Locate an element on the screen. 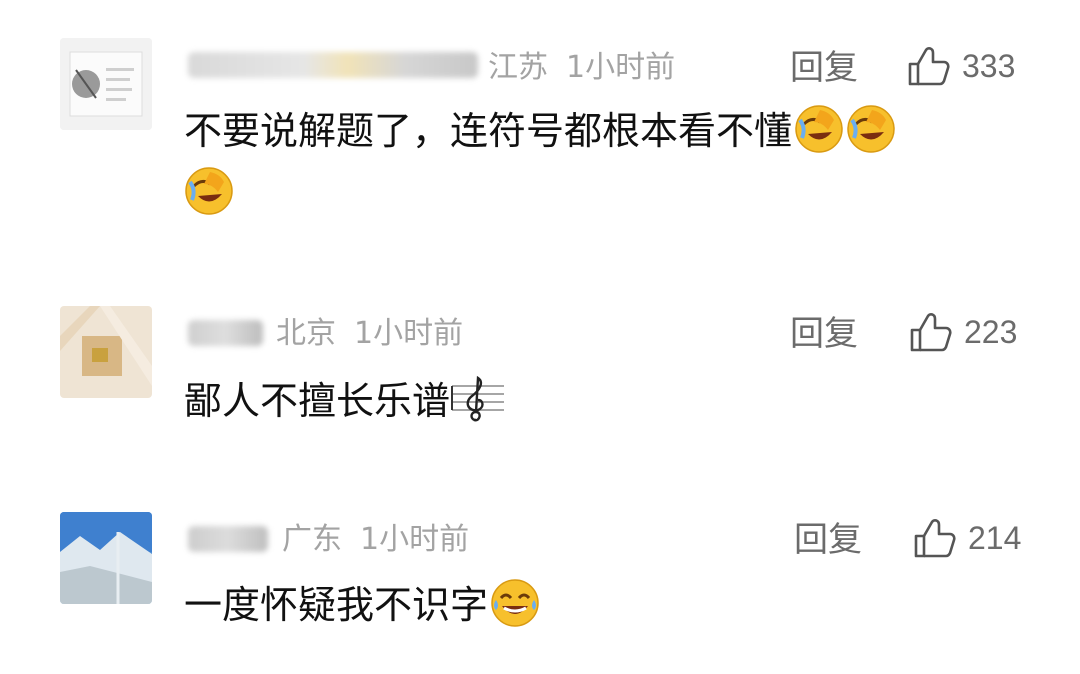 The image size is (1080, 674). comment-meta: 江苏 1小时前 is located at coordinates (590, 68).